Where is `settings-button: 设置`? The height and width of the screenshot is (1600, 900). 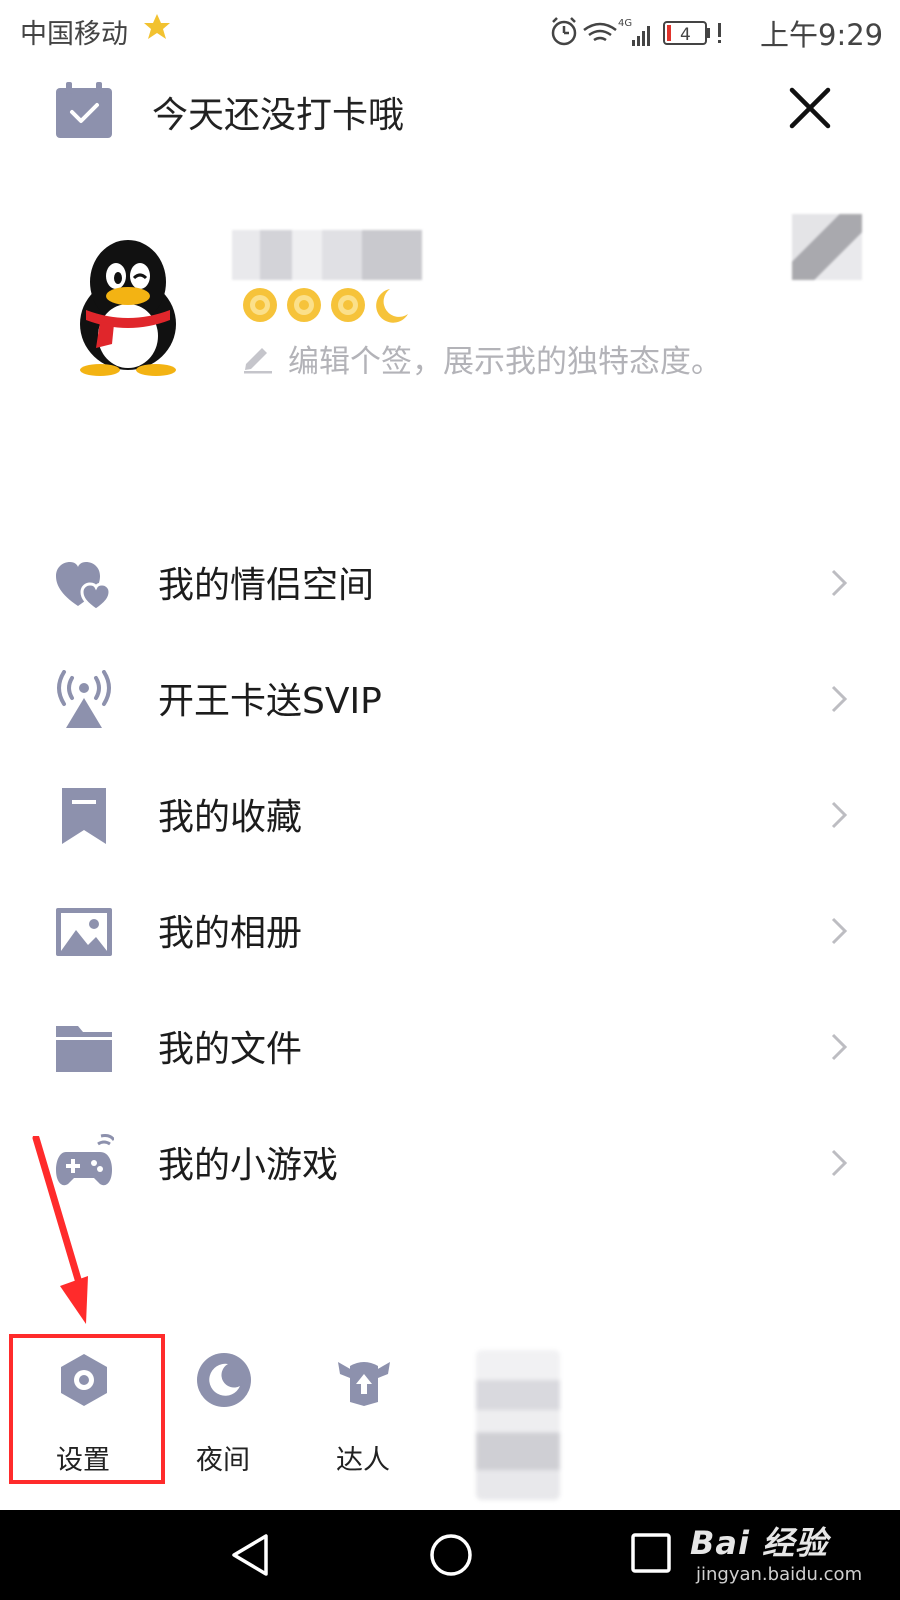
settings-button: 设置 is located at coordinates (83, 1414).